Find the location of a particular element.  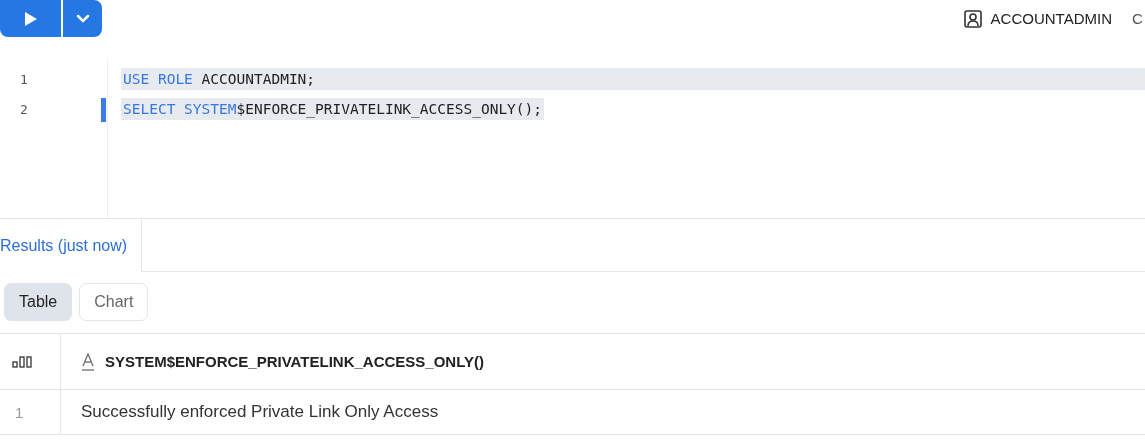

run-button is located at coordinates (30, 18).